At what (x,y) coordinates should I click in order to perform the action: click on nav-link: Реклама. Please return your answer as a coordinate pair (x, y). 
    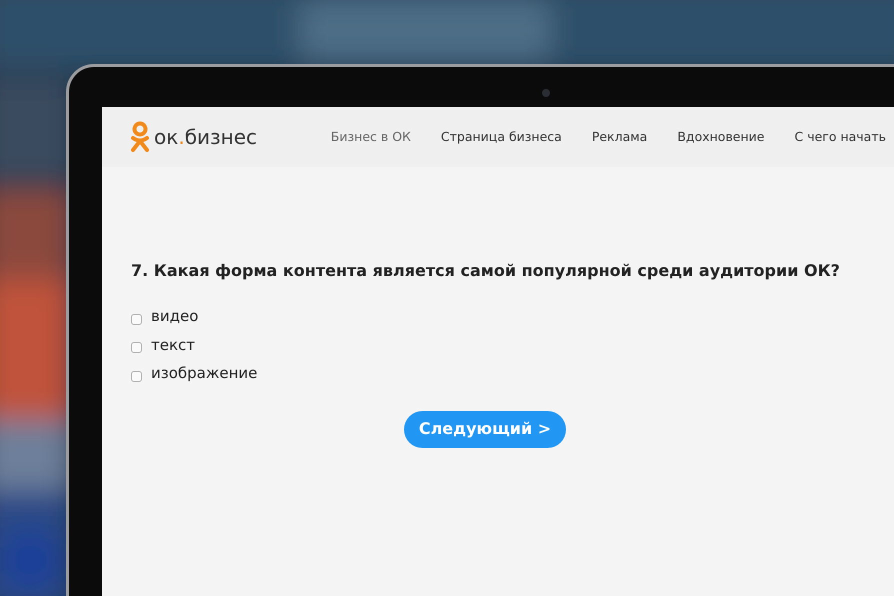
    Looking at the image, I should click on (620, 137).